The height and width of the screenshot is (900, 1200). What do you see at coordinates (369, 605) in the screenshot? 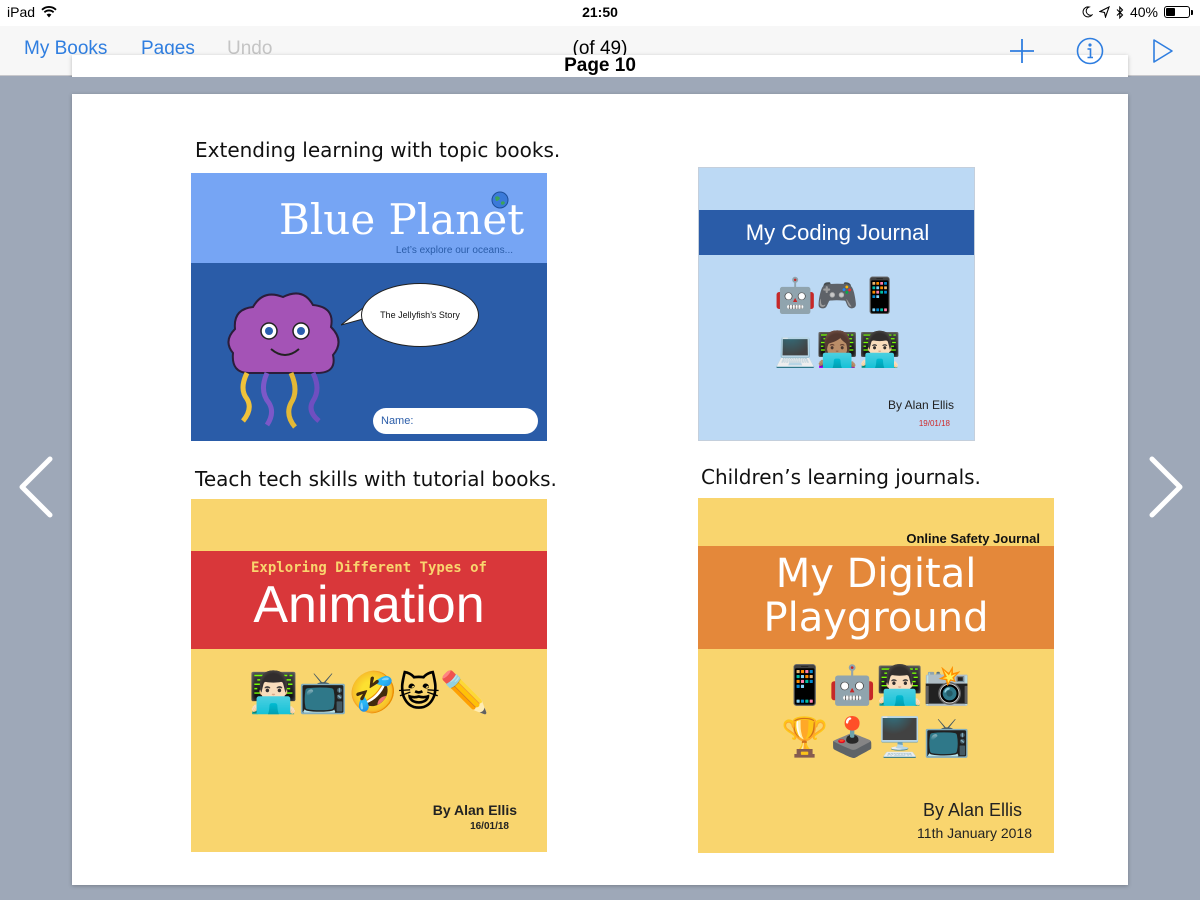
I see `cover-title: Animation` at bounding box center [369, 605].